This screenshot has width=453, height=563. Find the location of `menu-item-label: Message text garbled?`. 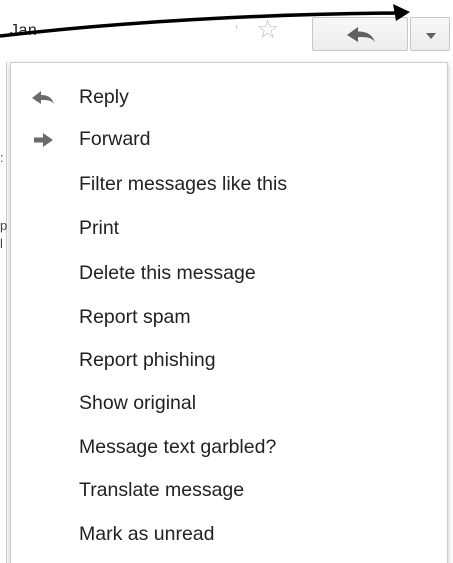

menu-item-label: Message text garbled? is located at coordinates (178, 447).